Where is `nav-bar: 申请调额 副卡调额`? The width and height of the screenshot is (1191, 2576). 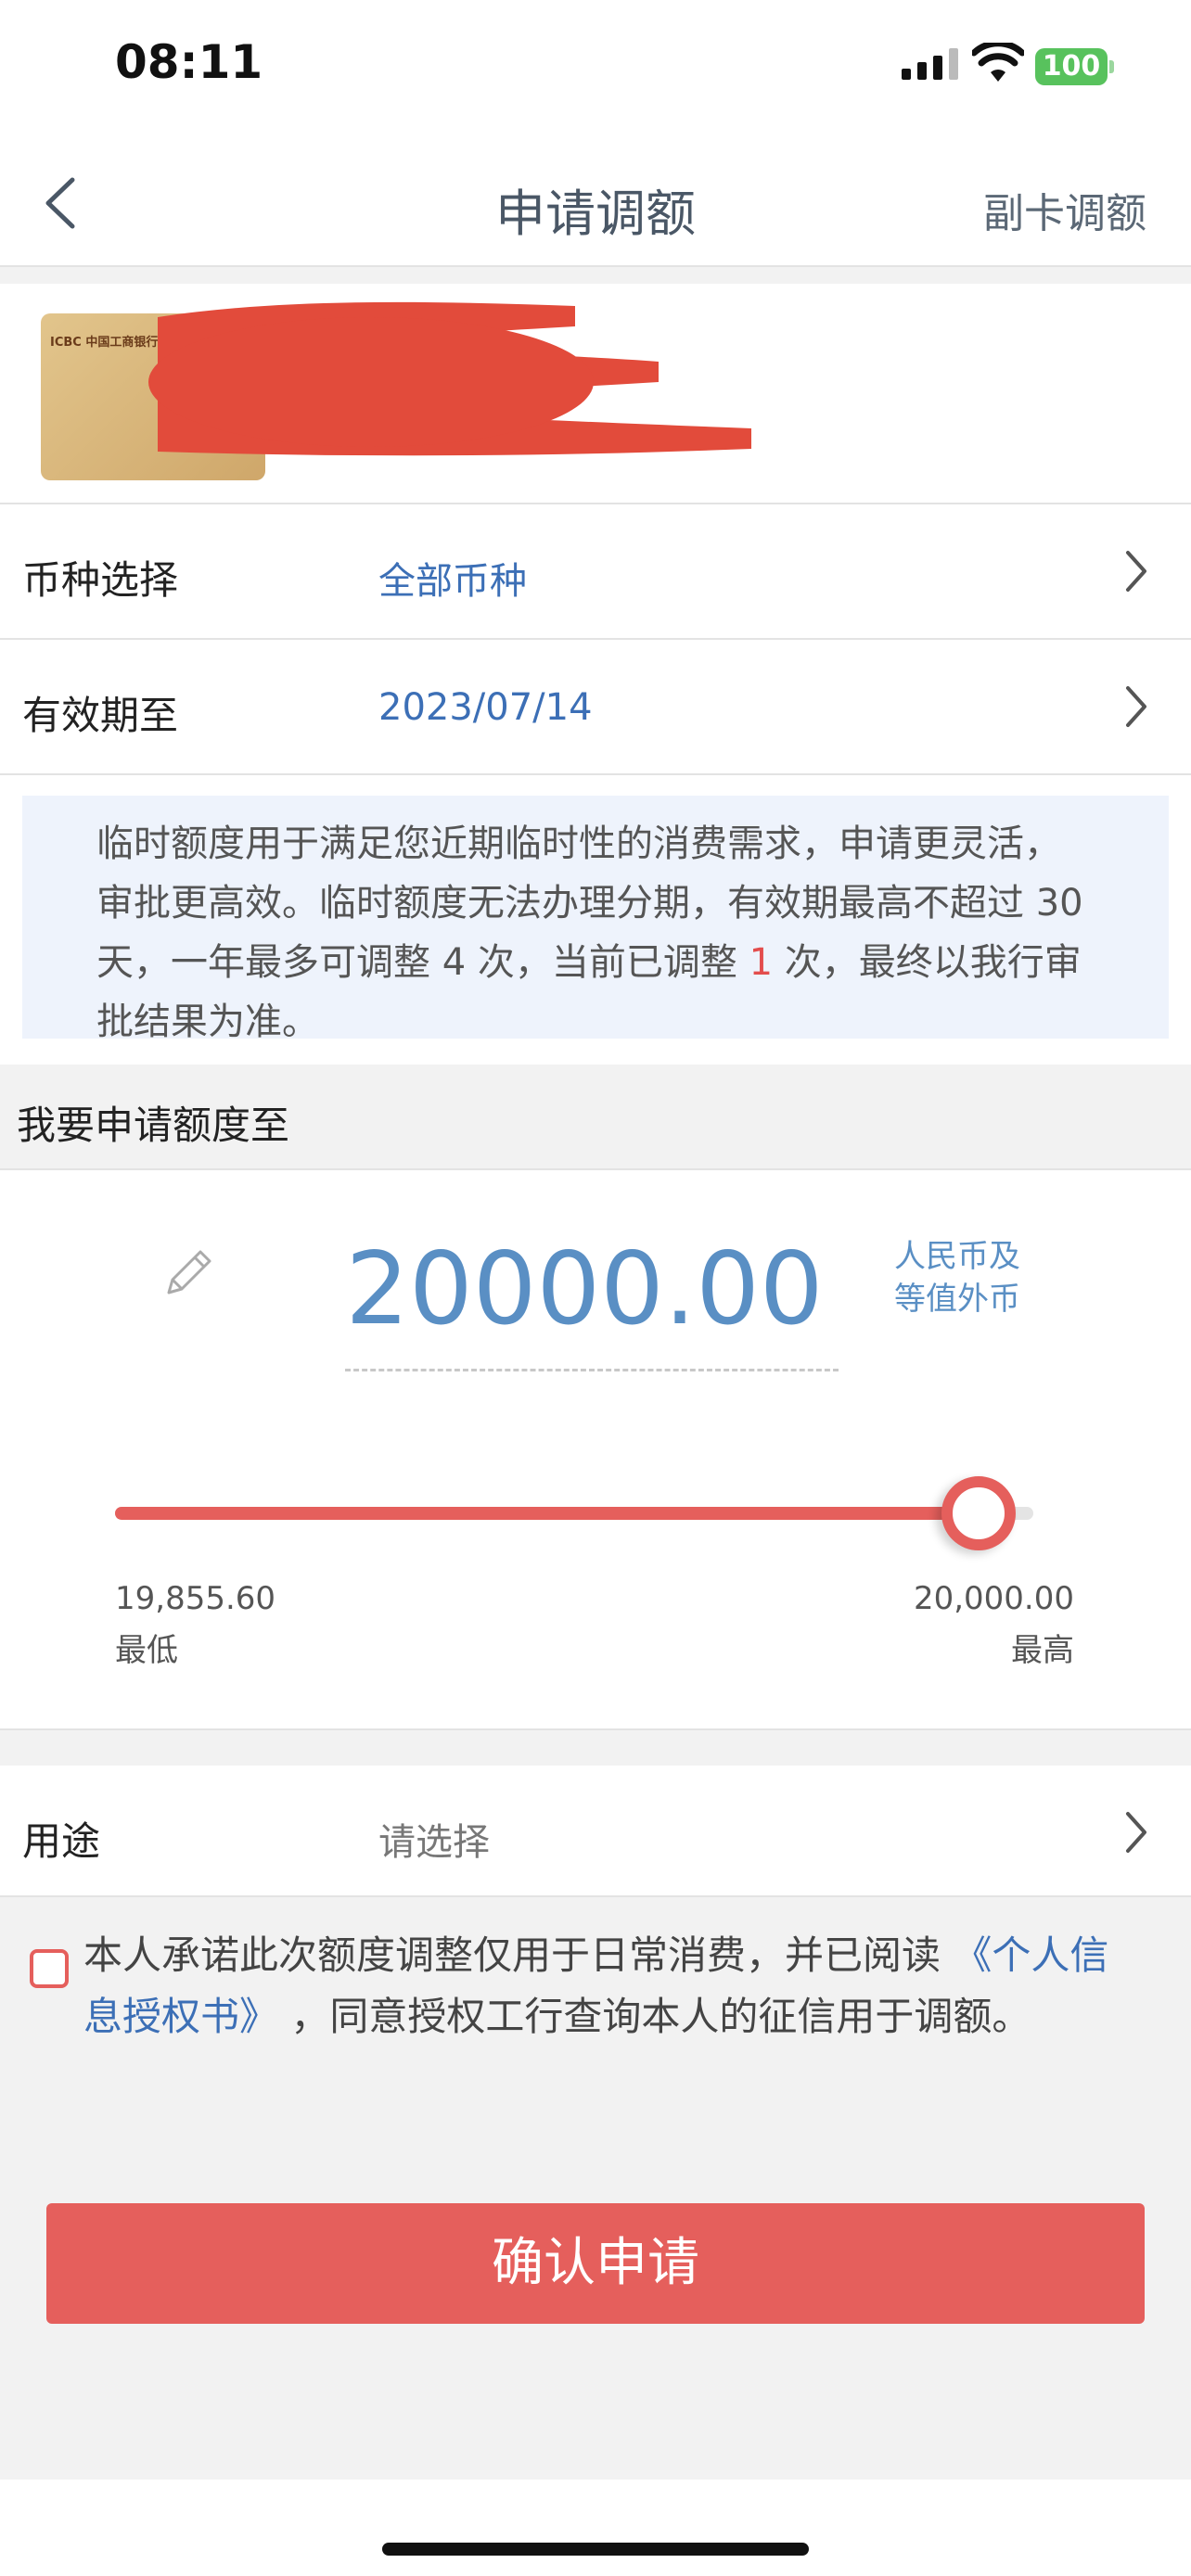 nav-bar: 申请调额 副卡调额 is located at coordinates (595, 203).